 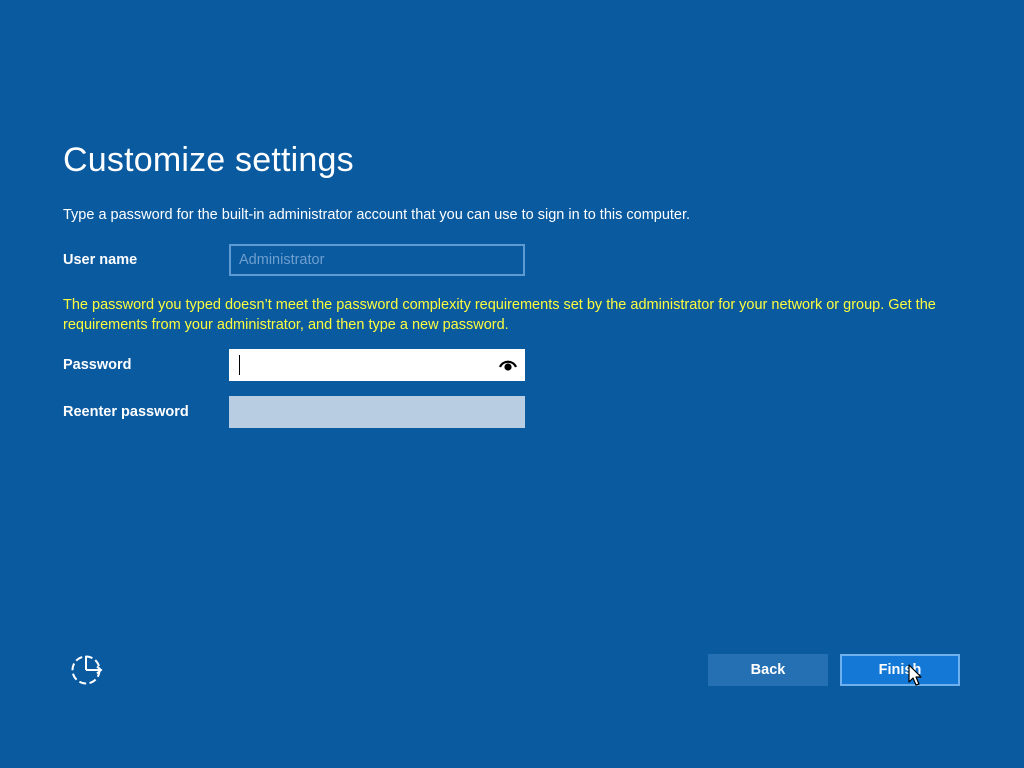 What do you see at coordinates (377, 260) in the screenshot?
I see `username-field: Administrator` at bounding box center [377, 260].